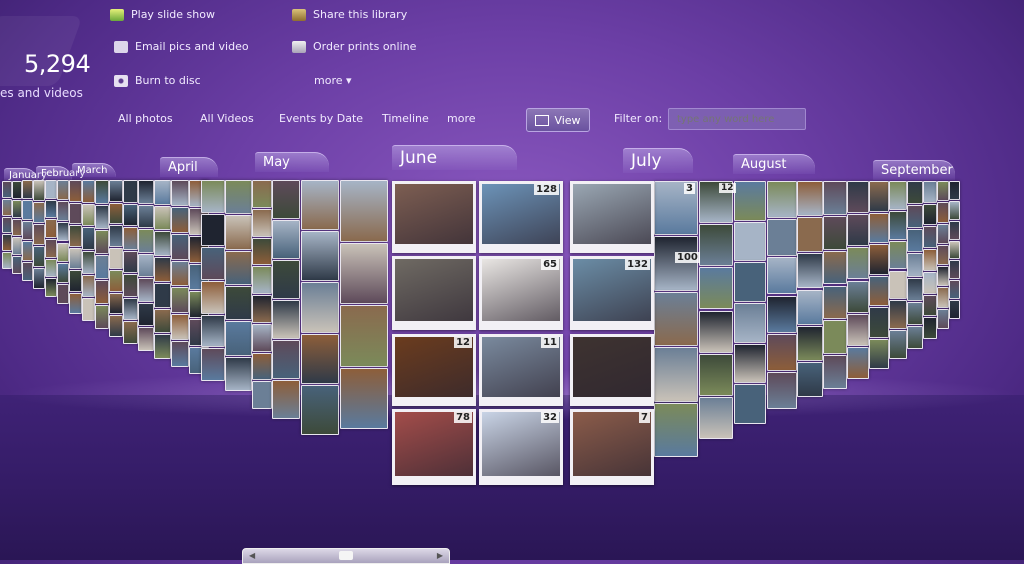 This screenshot has height=564, width=1024. I want to click on month-february: February, so click(60, 173).